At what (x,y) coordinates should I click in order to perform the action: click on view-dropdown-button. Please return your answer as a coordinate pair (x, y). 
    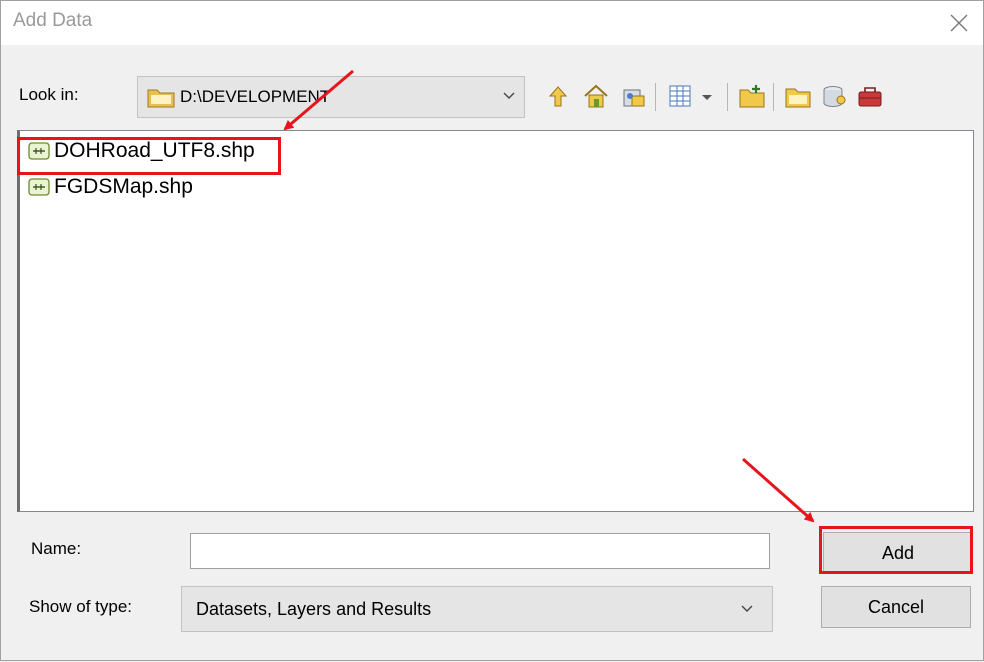
    Looking at the image, I should click on (707, 96).